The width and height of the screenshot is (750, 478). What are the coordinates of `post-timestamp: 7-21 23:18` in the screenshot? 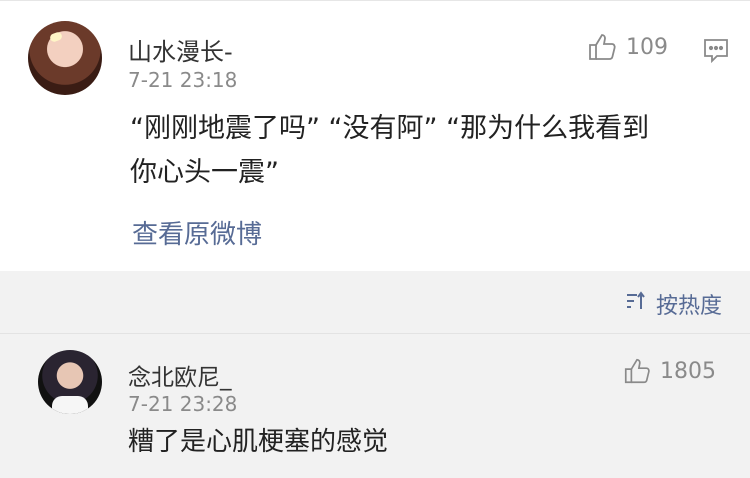 It's located at (183, 80).